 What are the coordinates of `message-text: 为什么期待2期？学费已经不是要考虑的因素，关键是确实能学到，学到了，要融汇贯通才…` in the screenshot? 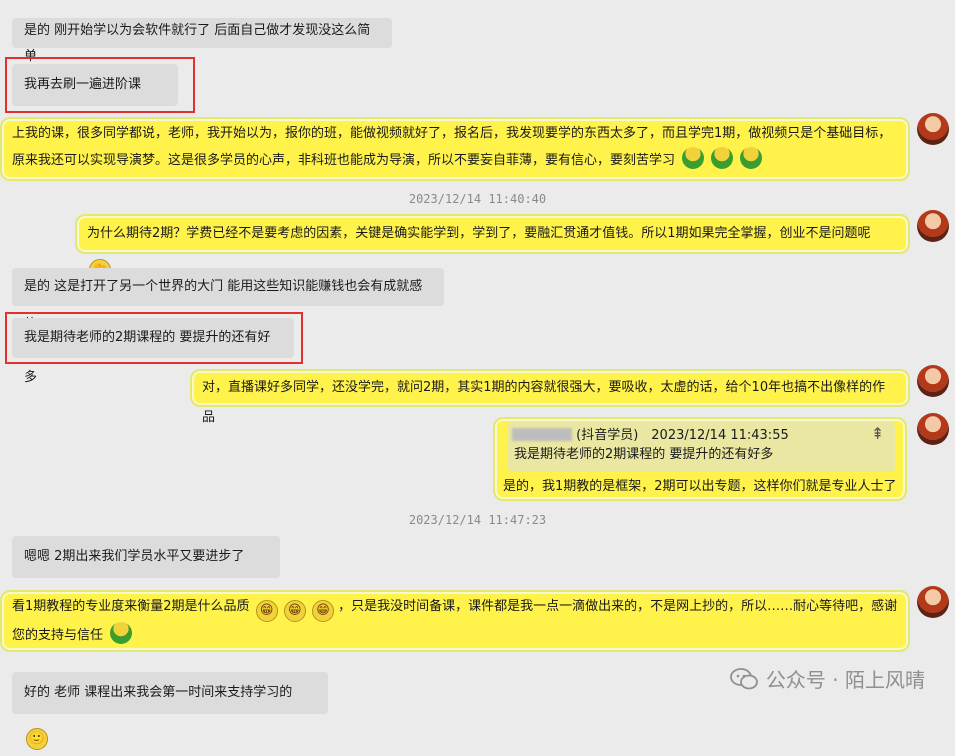 It's located at (479, 233).